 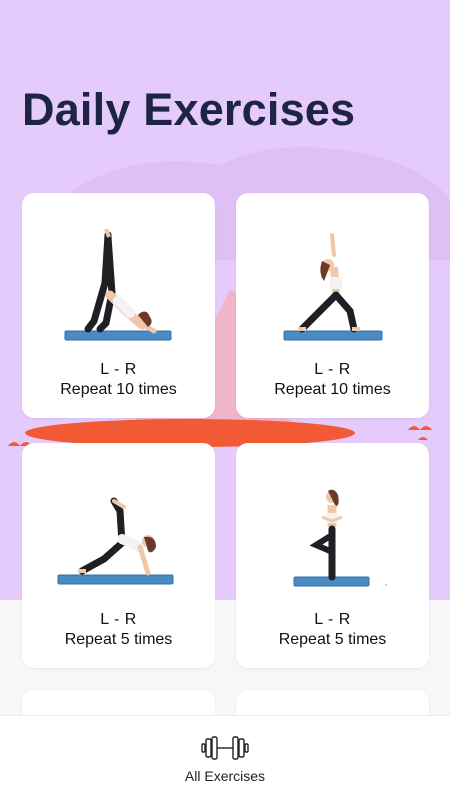 I want to click on warrior-pose-illustration, so click(x=333, y=287).